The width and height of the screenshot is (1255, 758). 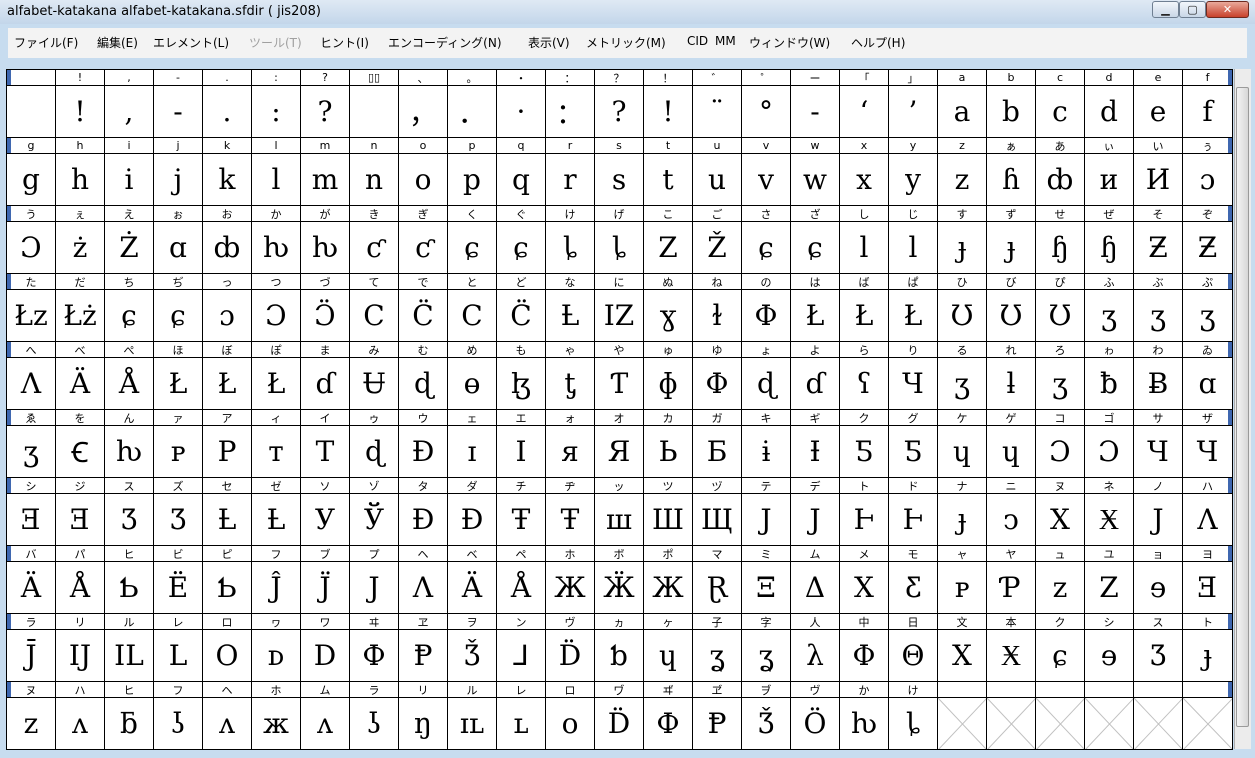 I want to click on glyph-cell: ゾЎ, so click(x=374, y=512).